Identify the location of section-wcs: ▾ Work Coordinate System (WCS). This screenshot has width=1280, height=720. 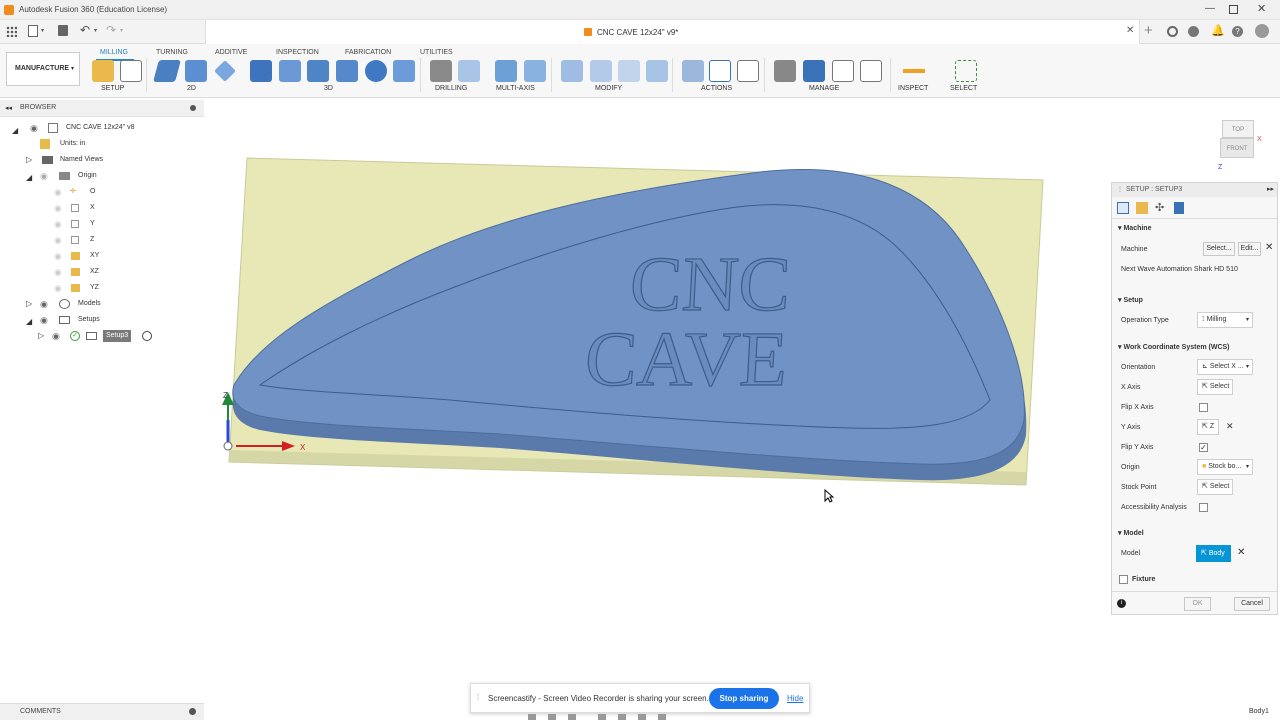
(1174, 347).